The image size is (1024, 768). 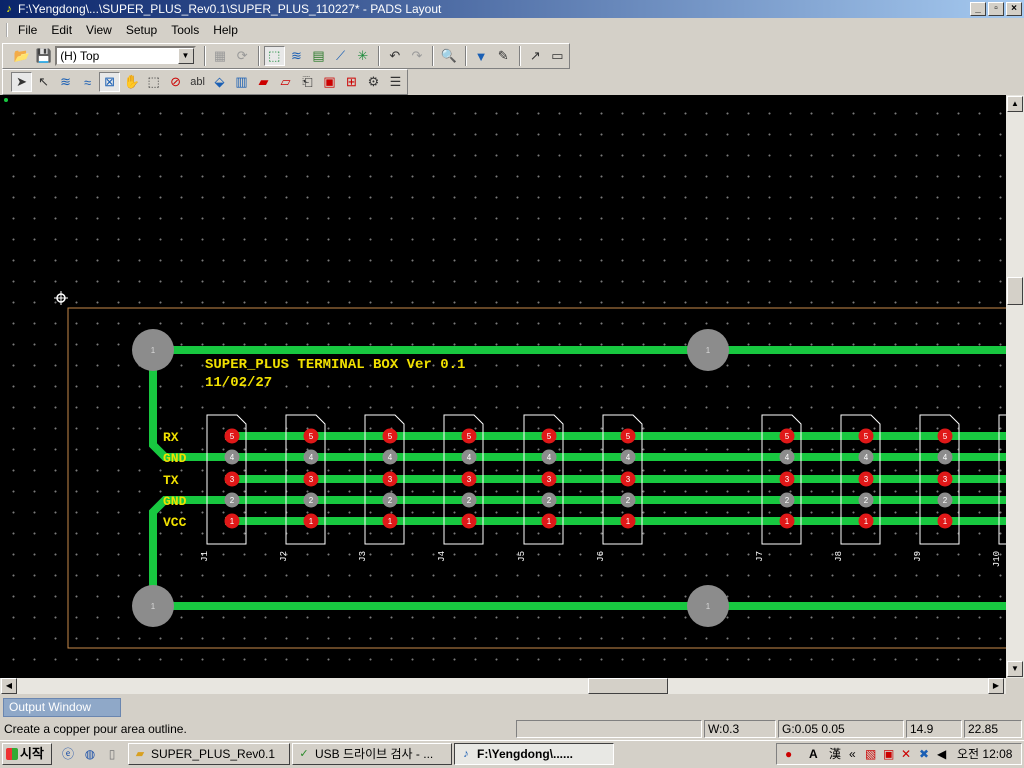 I want to click on redo-icon: ↷, so click(x=416, y=56).